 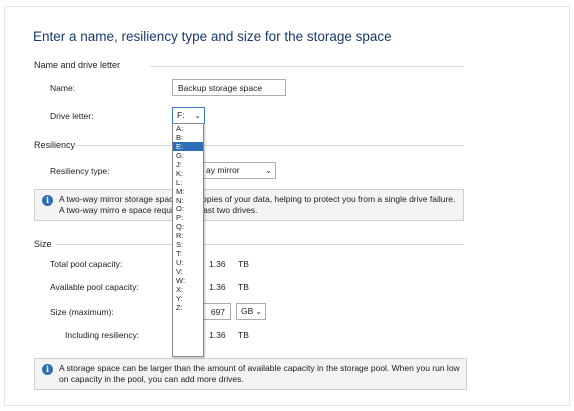 What do you see at coordinates (188, 298) in the screenshot?
I see `dropdown-option: Y:` at bounding box center [188, 298].